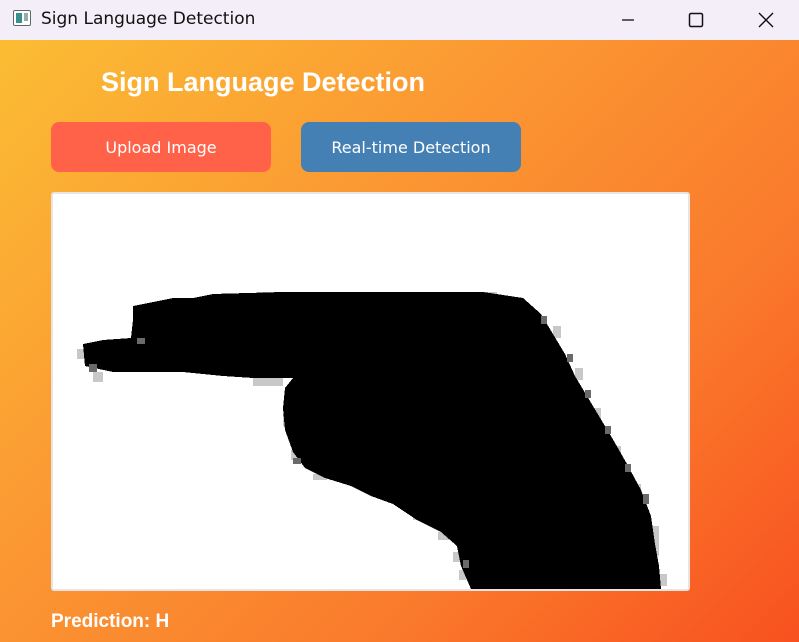 This screenshot has width=799, height=642. I want to click on window-title: Sign Language Detection, so click(148, 19).